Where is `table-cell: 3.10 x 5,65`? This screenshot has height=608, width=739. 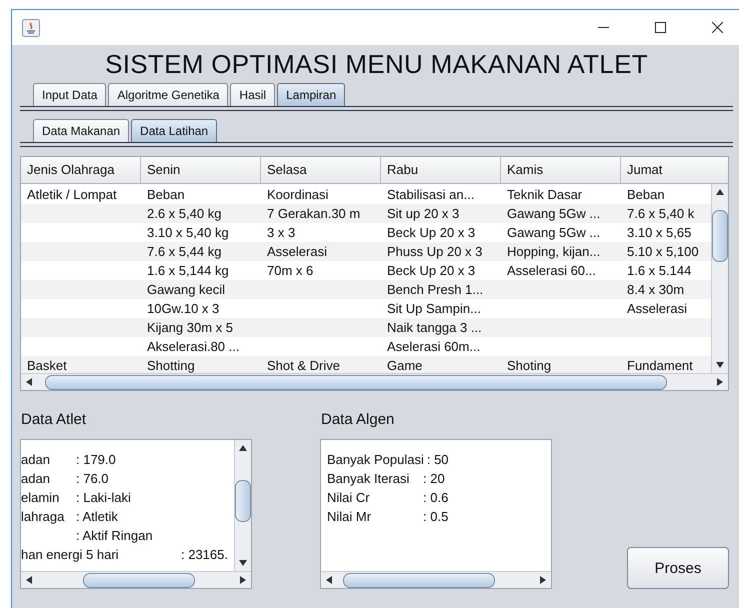 table-cell: 3.10 x 5,65 is located at coordinates (659, 232).